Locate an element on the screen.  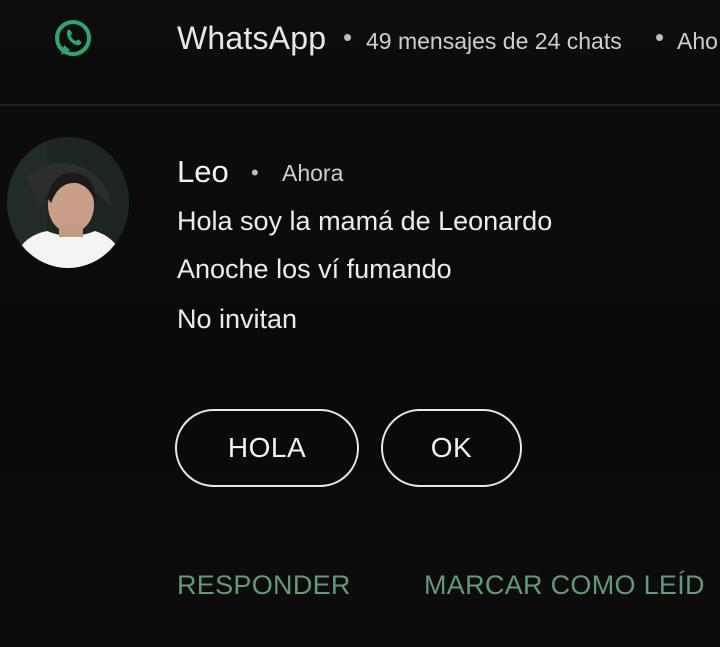
whatsapp-icon is located at coordinates (73, 38).